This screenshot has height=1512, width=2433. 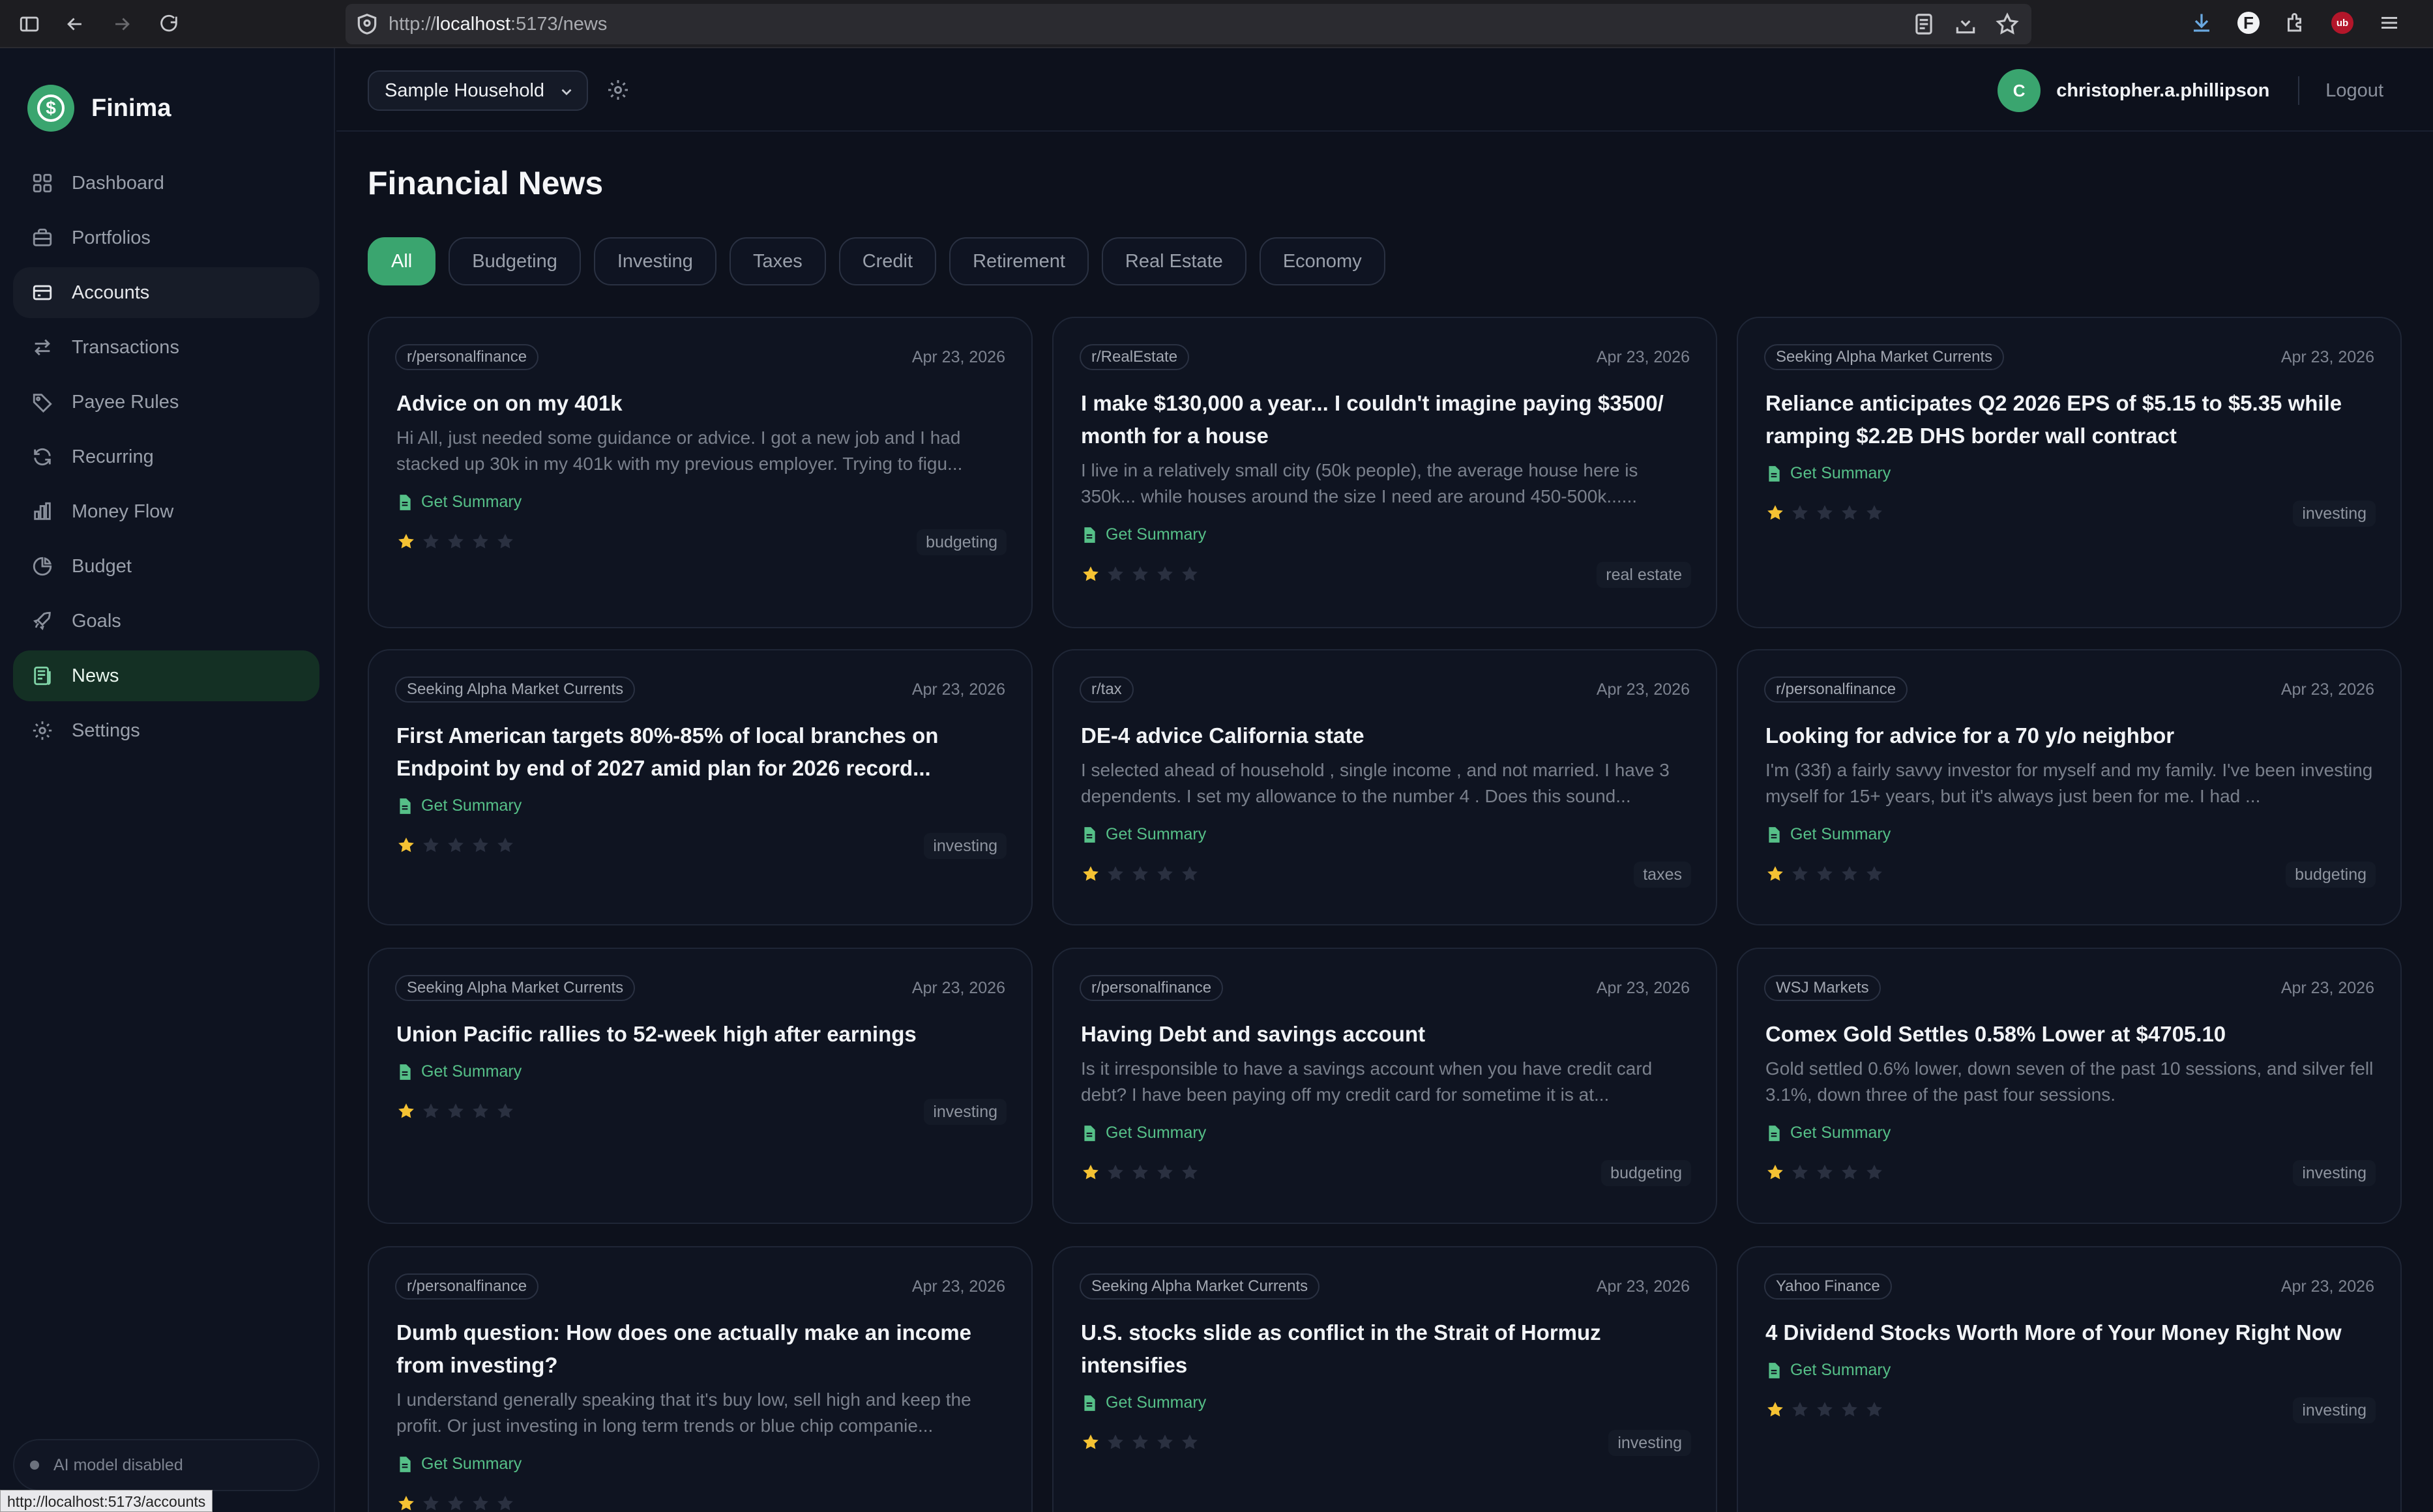 I want to click on ublock-icon: ub, so click(x=2342, y=23).